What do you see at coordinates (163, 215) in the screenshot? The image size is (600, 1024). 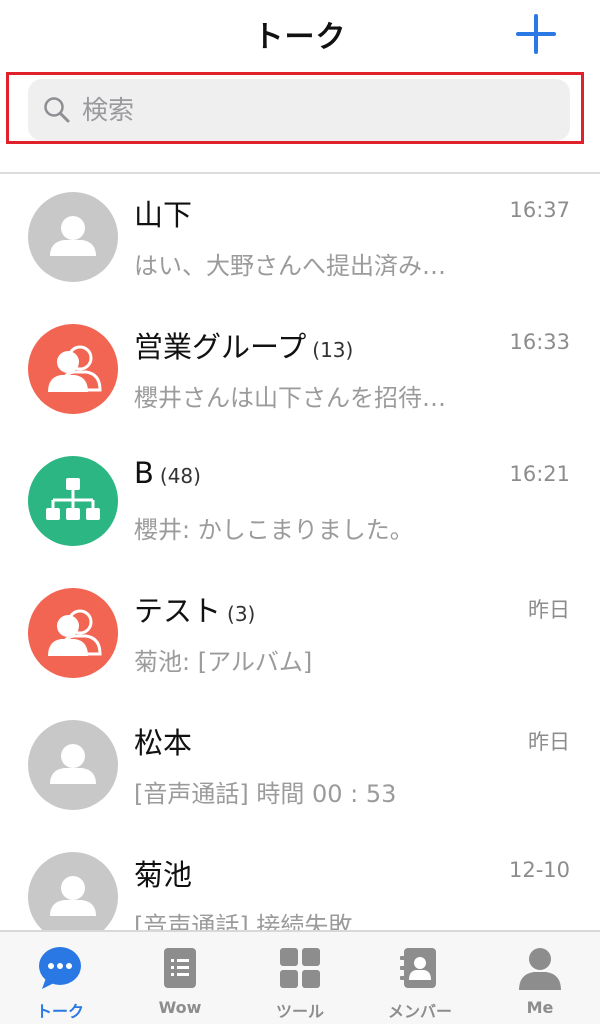 I see `chat-name: 山下` at bounding box center [163, 215].